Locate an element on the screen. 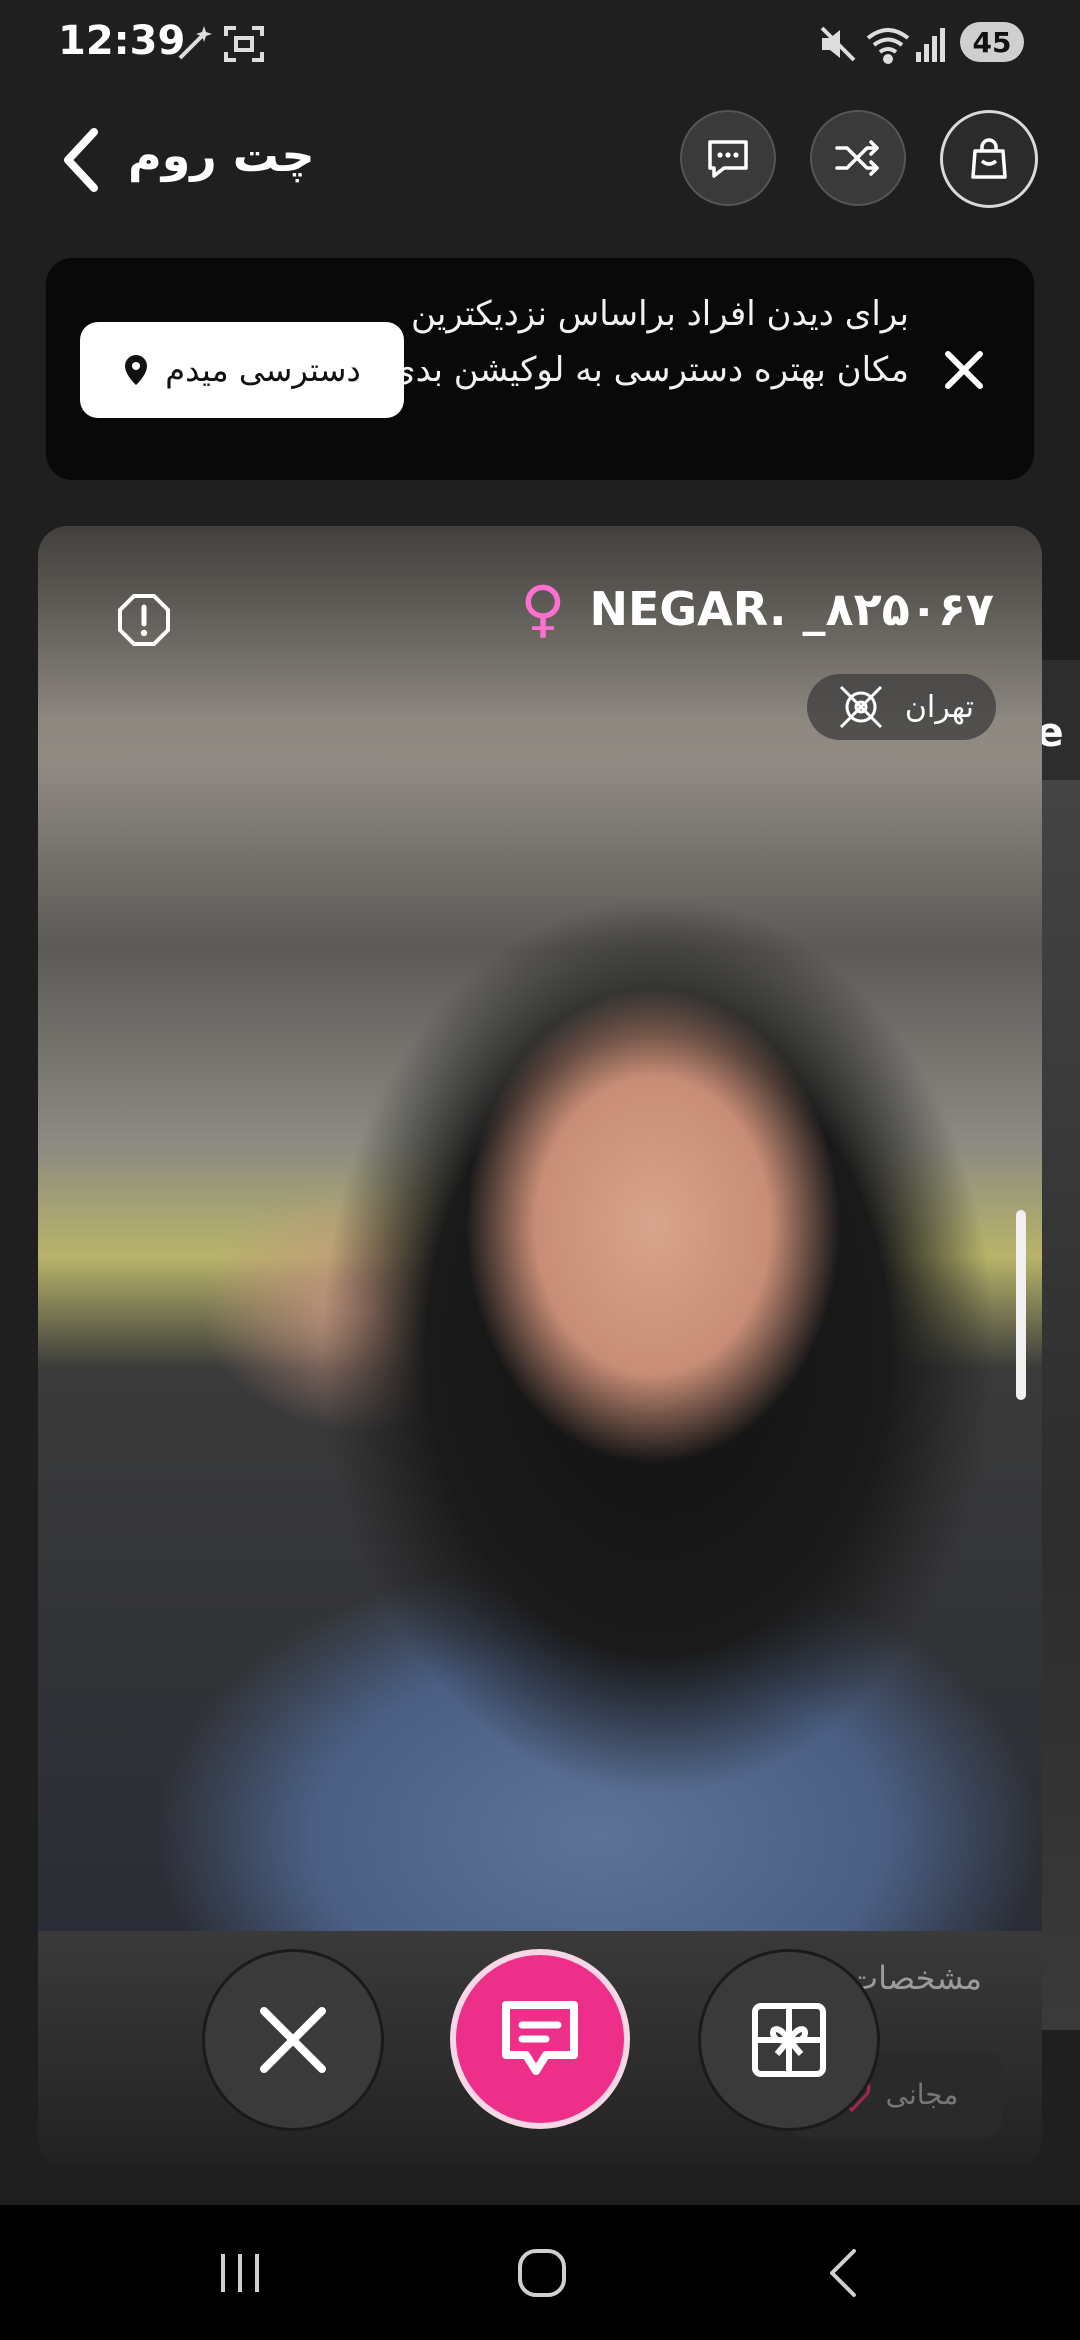 This screenshot has height=2340, width=1080. dislike-button is located at coordinates (293, 2040).